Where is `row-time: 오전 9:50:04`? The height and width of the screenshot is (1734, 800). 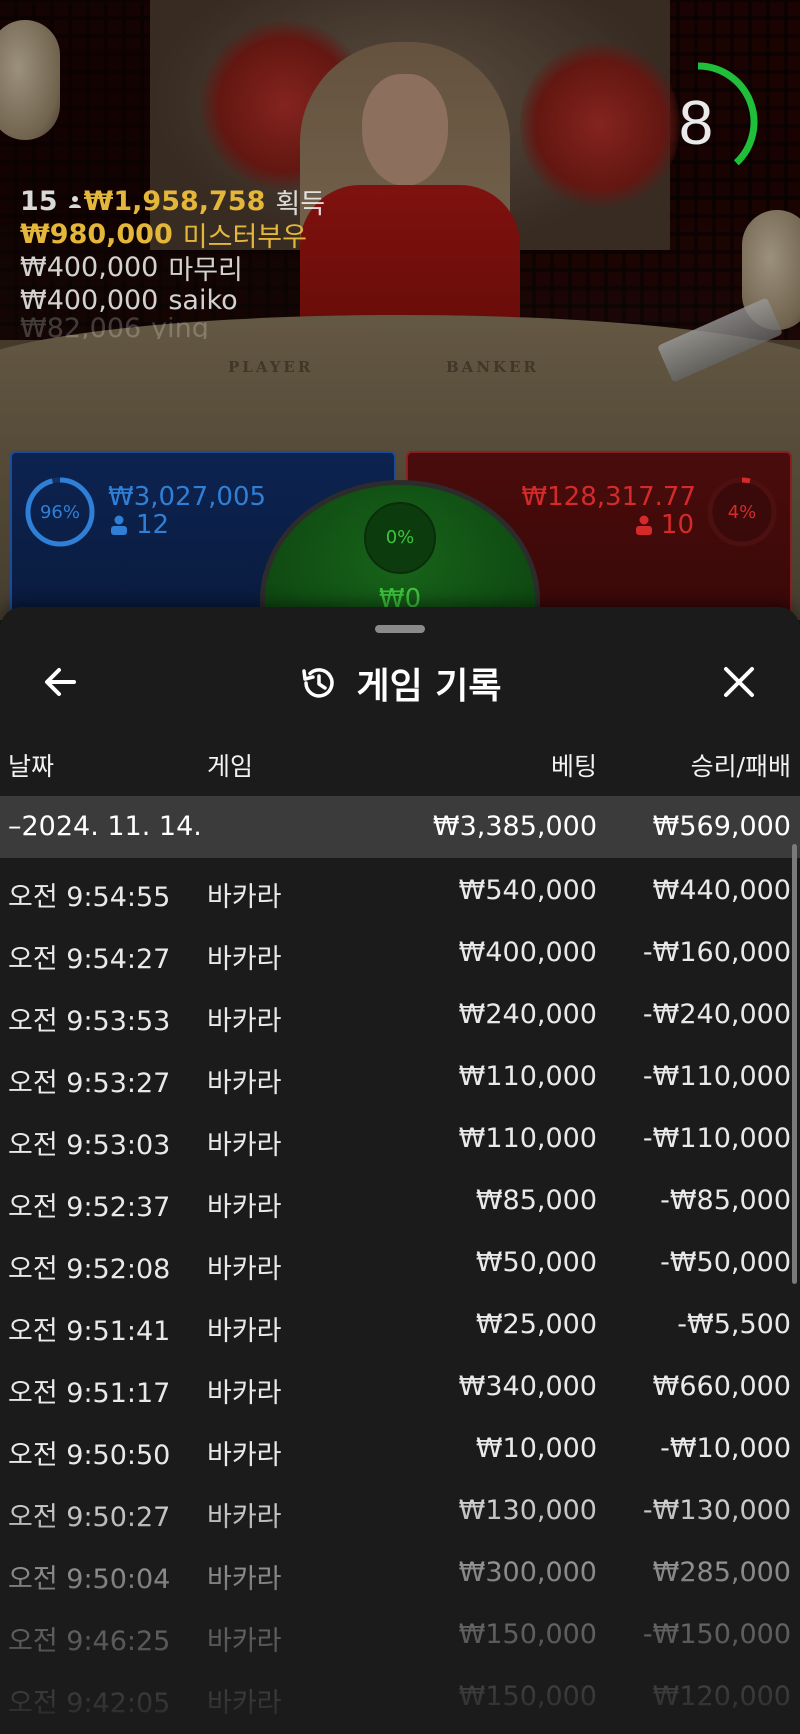
row-time: 오전 9:50:04 is located at coordinates (89, 1579).